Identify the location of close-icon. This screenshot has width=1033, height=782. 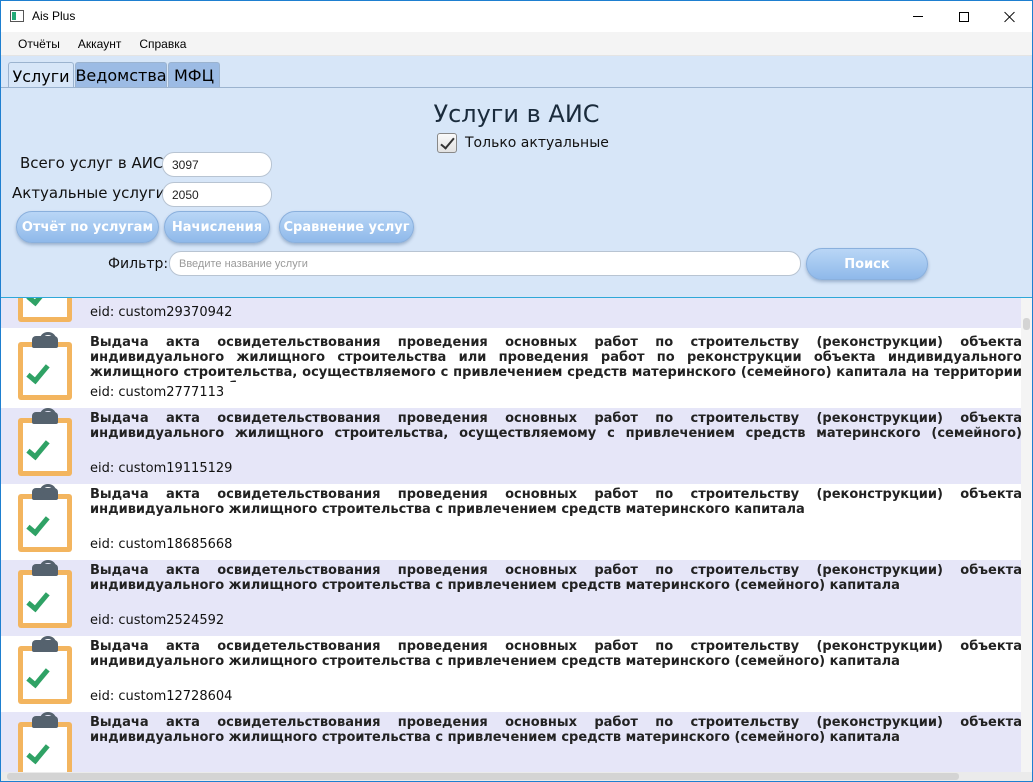
(1010, 17).